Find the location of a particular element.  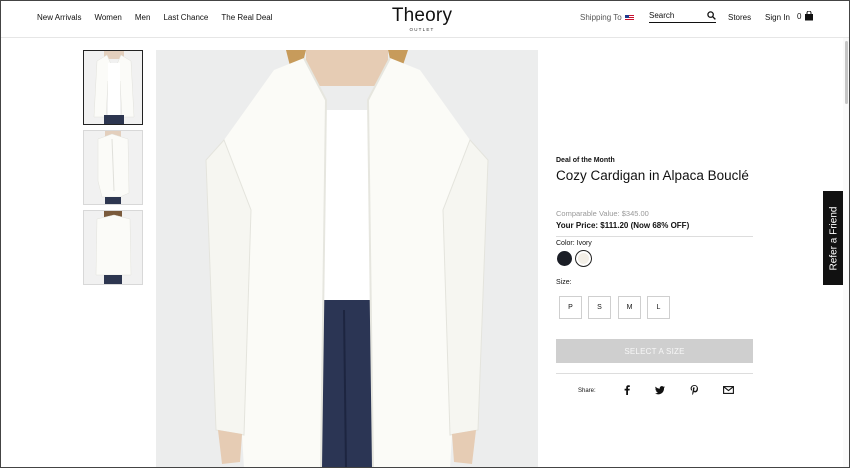

deal-badge: Deal of the Month is located at coordinates (585, 160).